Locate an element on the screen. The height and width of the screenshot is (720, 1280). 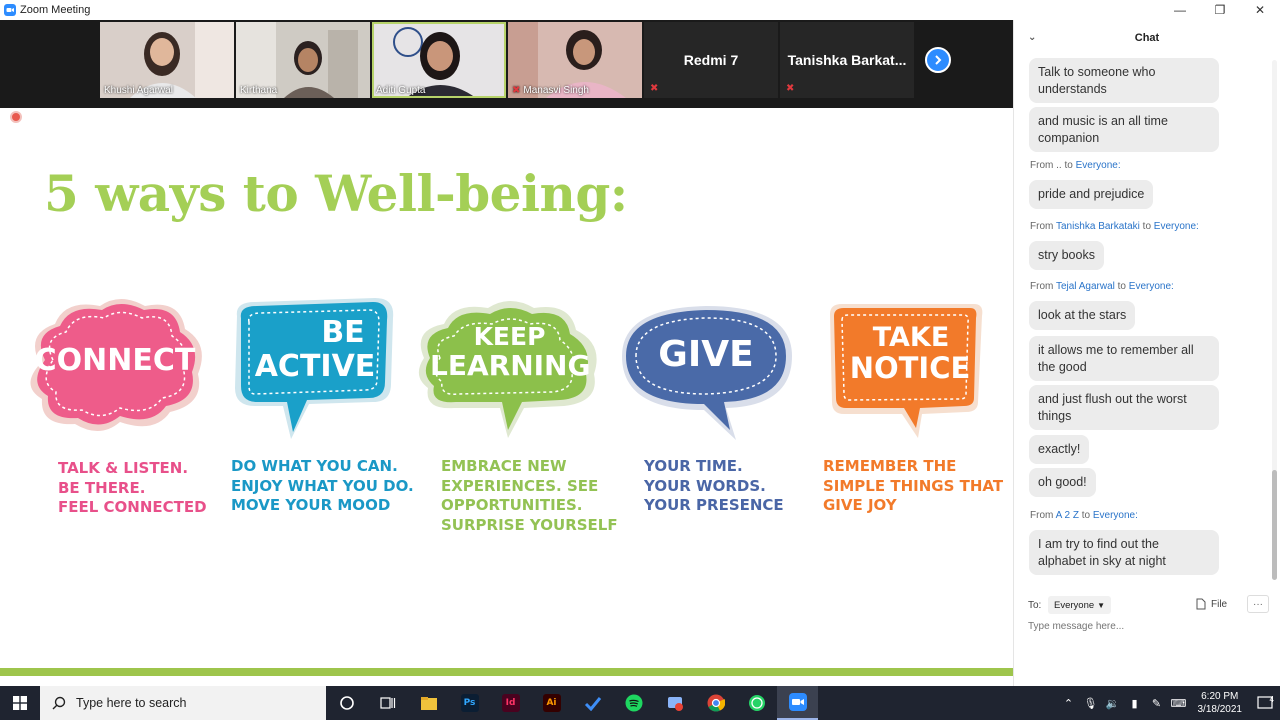
participant-name: Kirthana is located at coordinates (259, 90).